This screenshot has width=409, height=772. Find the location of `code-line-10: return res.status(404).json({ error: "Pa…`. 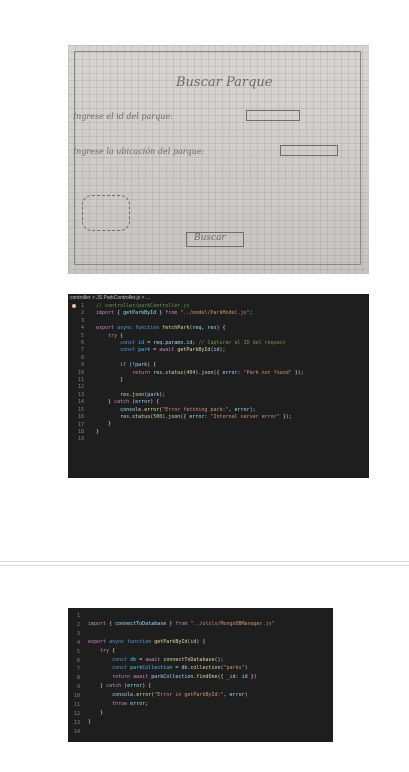

code-line-10: return res.status(404).json({ error: "Pa… is located at coordinates (218, 372).